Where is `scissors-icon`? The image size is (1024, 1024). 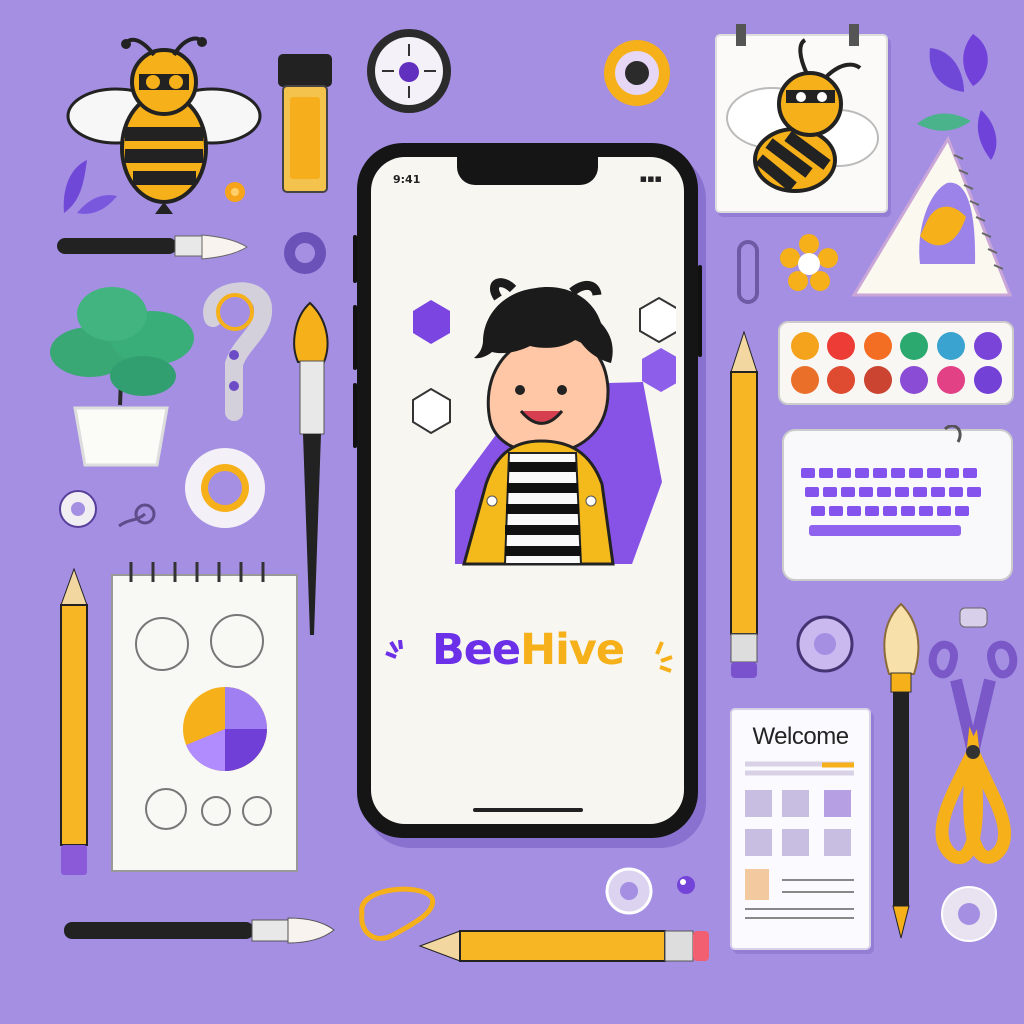
scissors-icon is located at coordinates (973, 752).